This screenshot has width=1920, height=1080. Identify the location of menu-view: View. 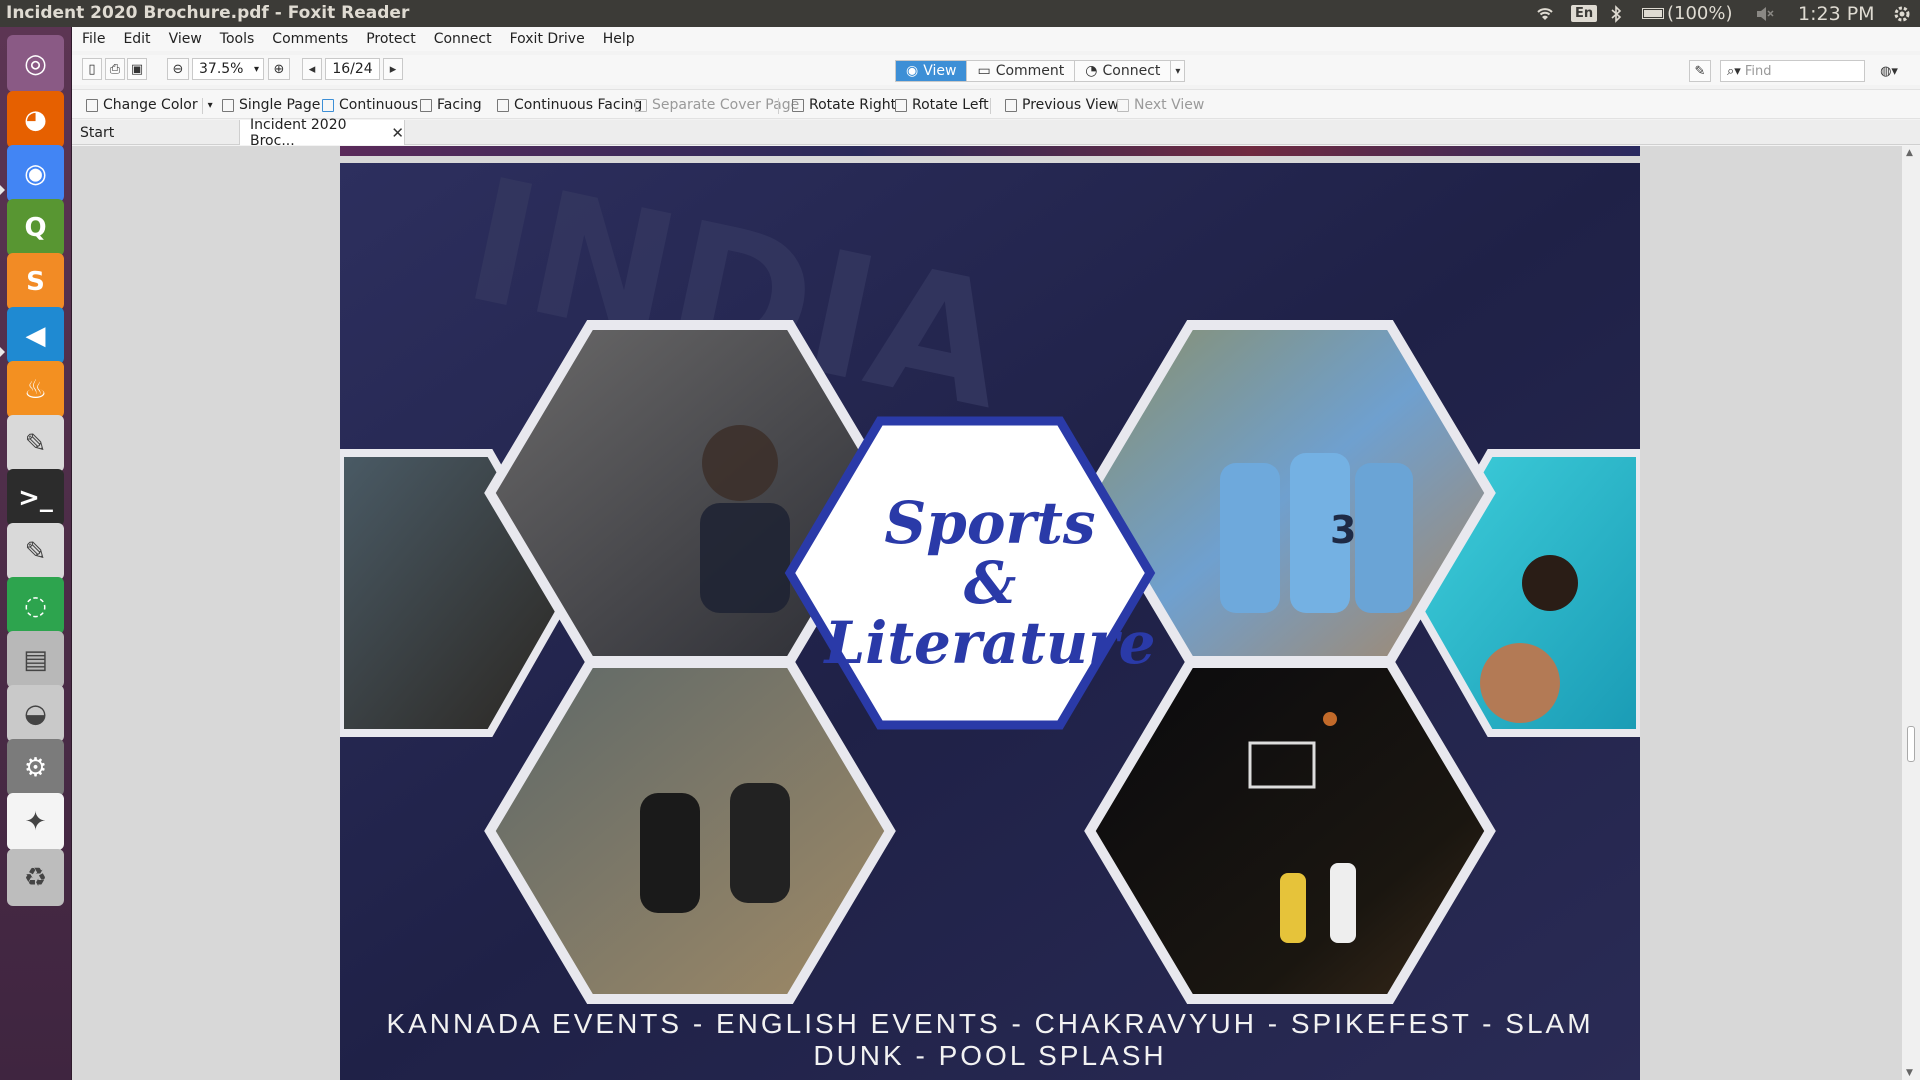
(185, 39).